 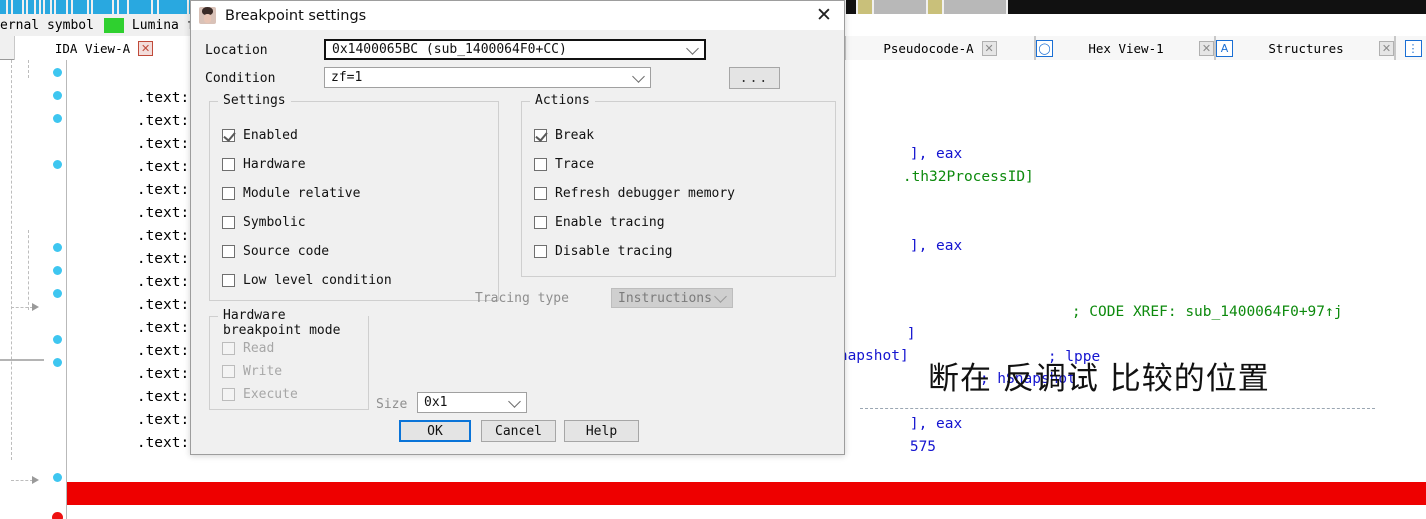 I want to click on code-operand: 575, so click(x=923, y=447).